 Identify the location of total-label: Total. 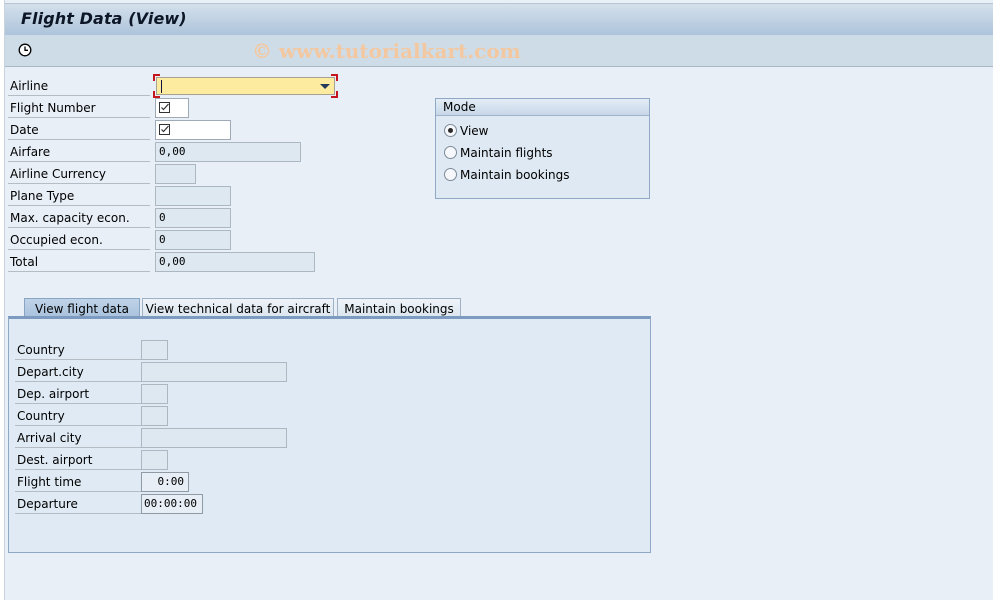
(79, 262).